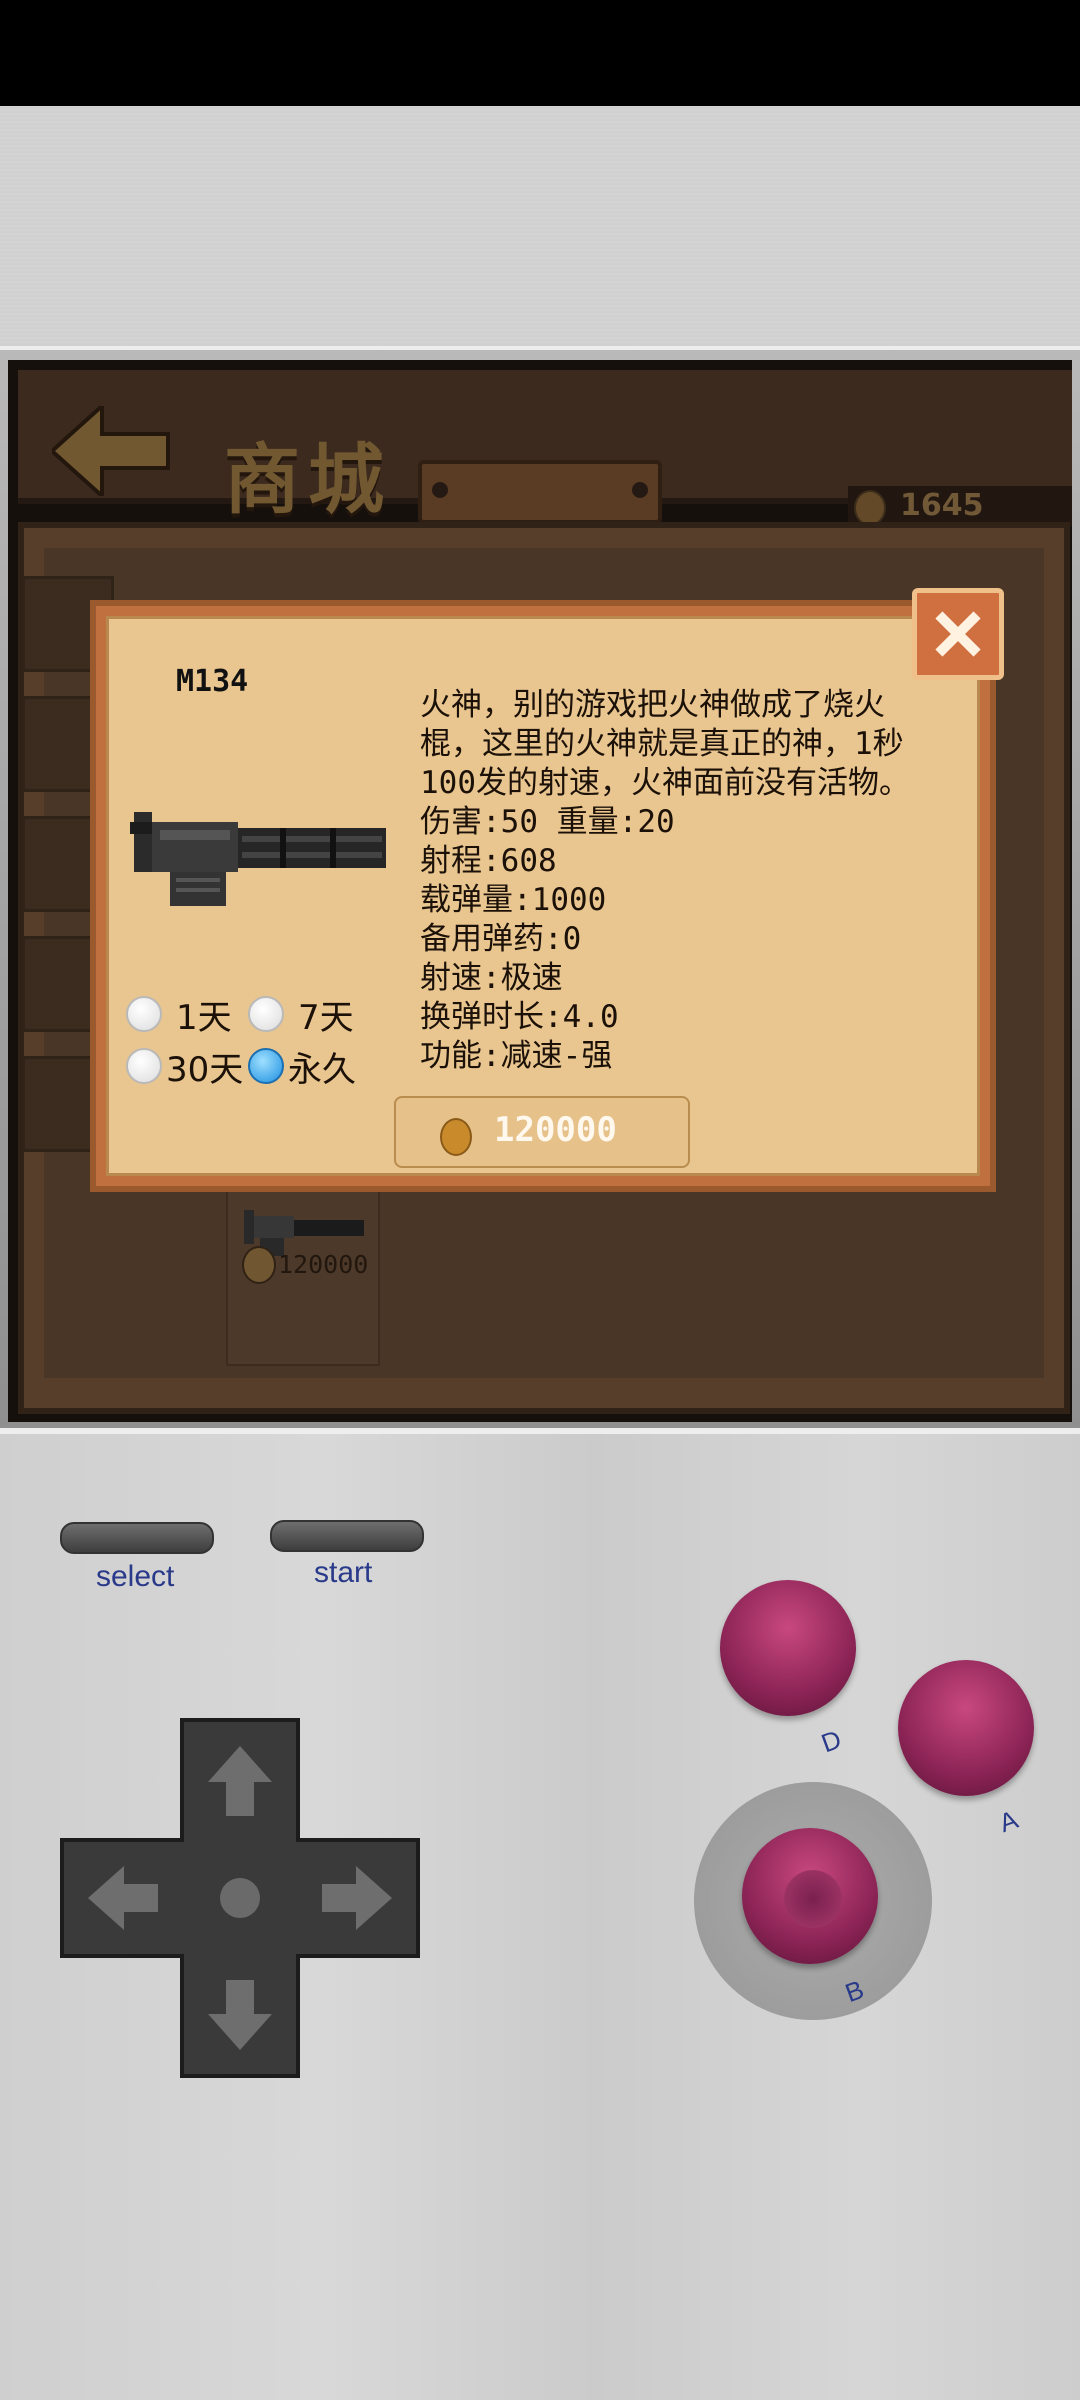 Image resolution: width=1080 pixels, height=2400 pixels. What do you see at coordinates (665, 783) in the screenshot?
I see `description-line: 100发的射速，火神面前没有活物。` at bounding box center [665, 783].